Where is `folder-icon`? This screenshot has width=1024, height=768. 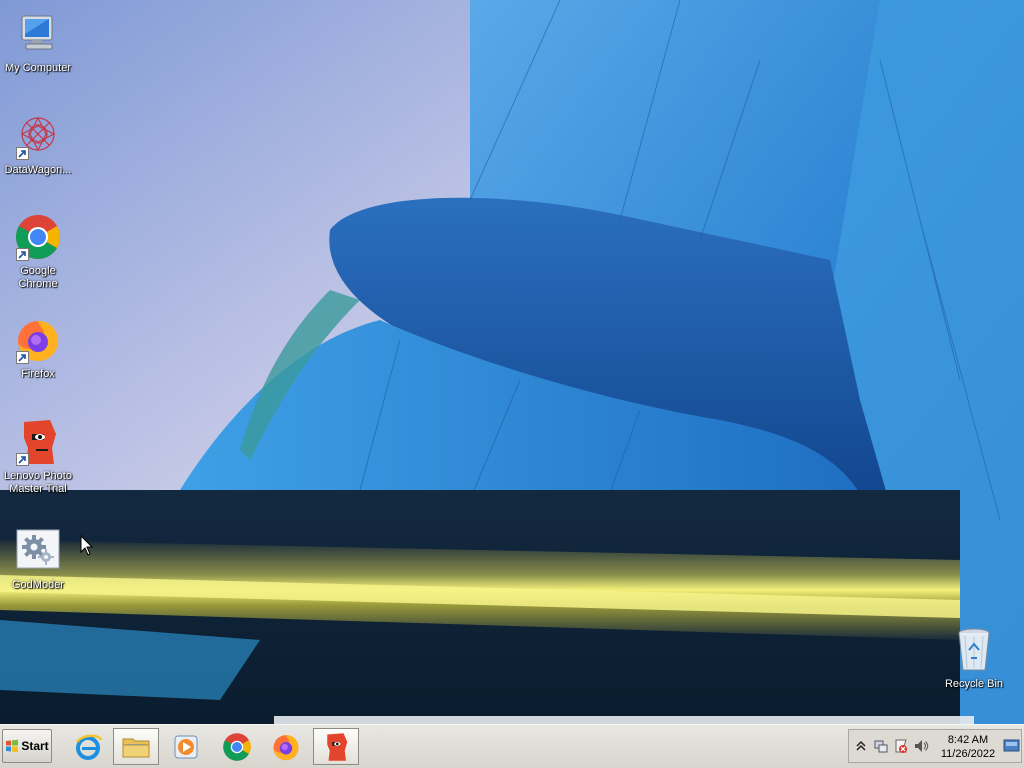 folder-icon is located at coordinates (136, 747).